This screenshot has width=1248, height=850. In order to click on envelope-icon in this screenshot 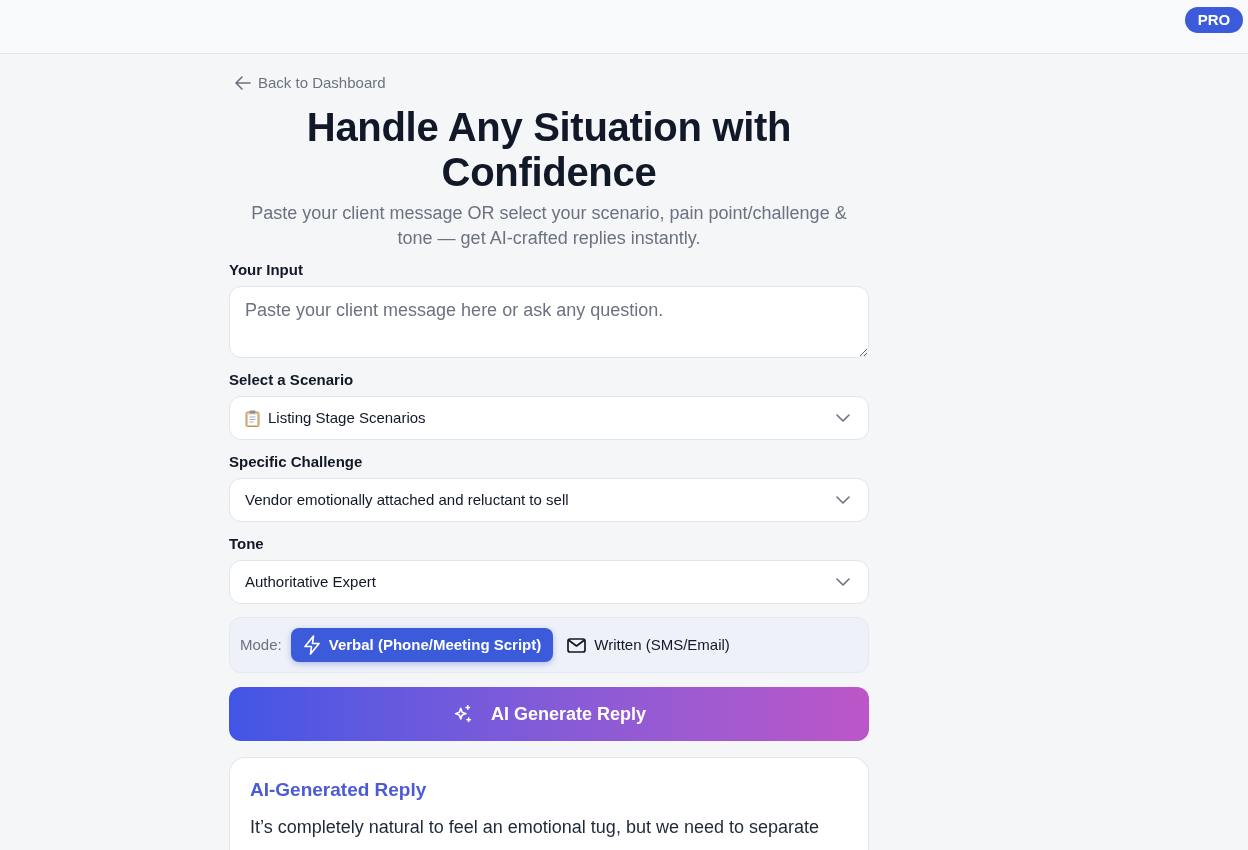, I will do `click(577, 645)`.